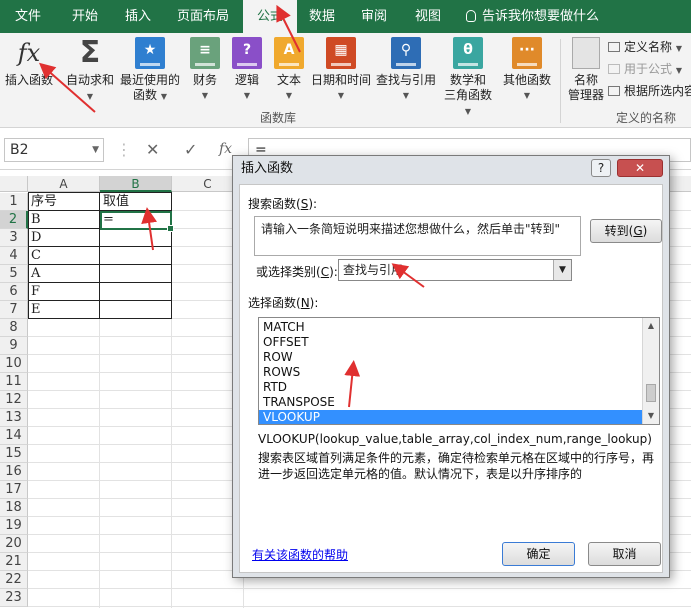  What do you see at coordinates (624, 554) in the screenshot?
I see `cancel-button: 取消` at bounding box center [624, 554].